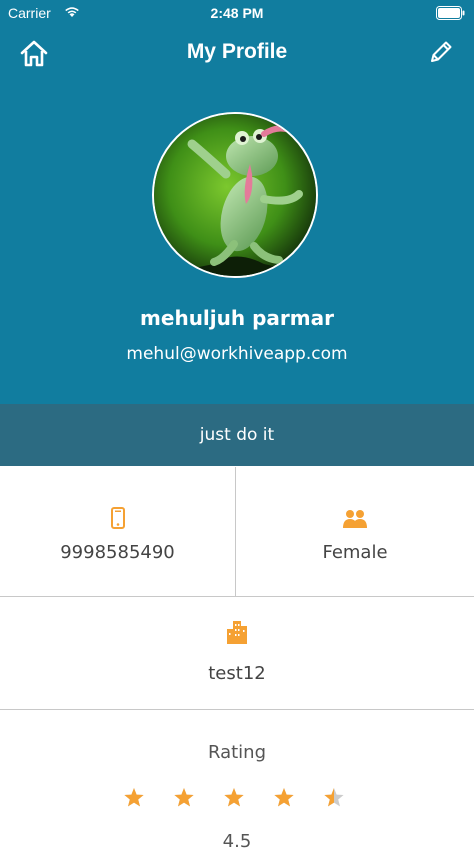  What do you see at coordinates (355, 552) in the screenshot?
I see `gender-value: Female` at bounding box center [355, 552].